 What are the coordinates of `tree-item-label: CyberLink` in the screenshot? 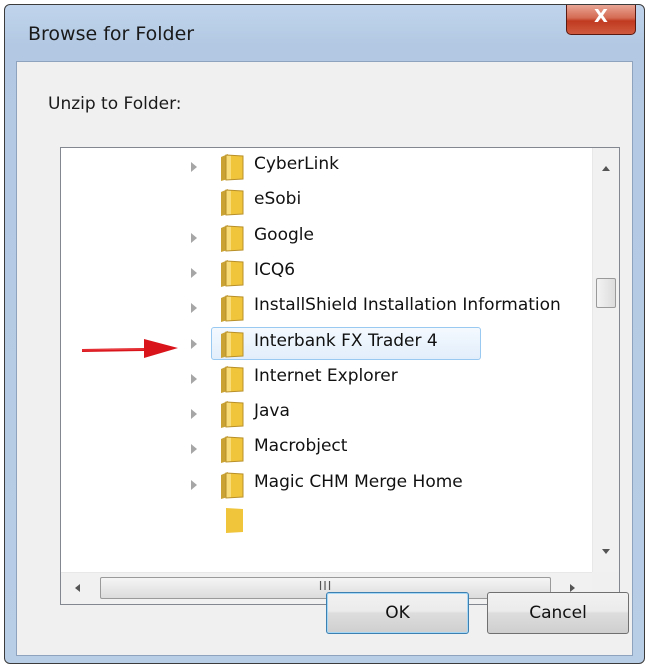 It's located at (296, 164).